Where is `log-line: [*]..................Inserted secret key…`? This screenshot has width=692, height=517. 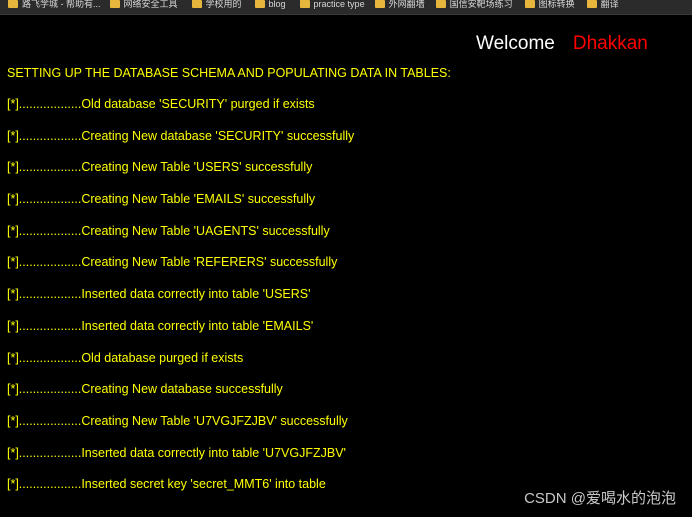 log-line: [*]..................Inserted secret key… is located at coordinates (166, 484).